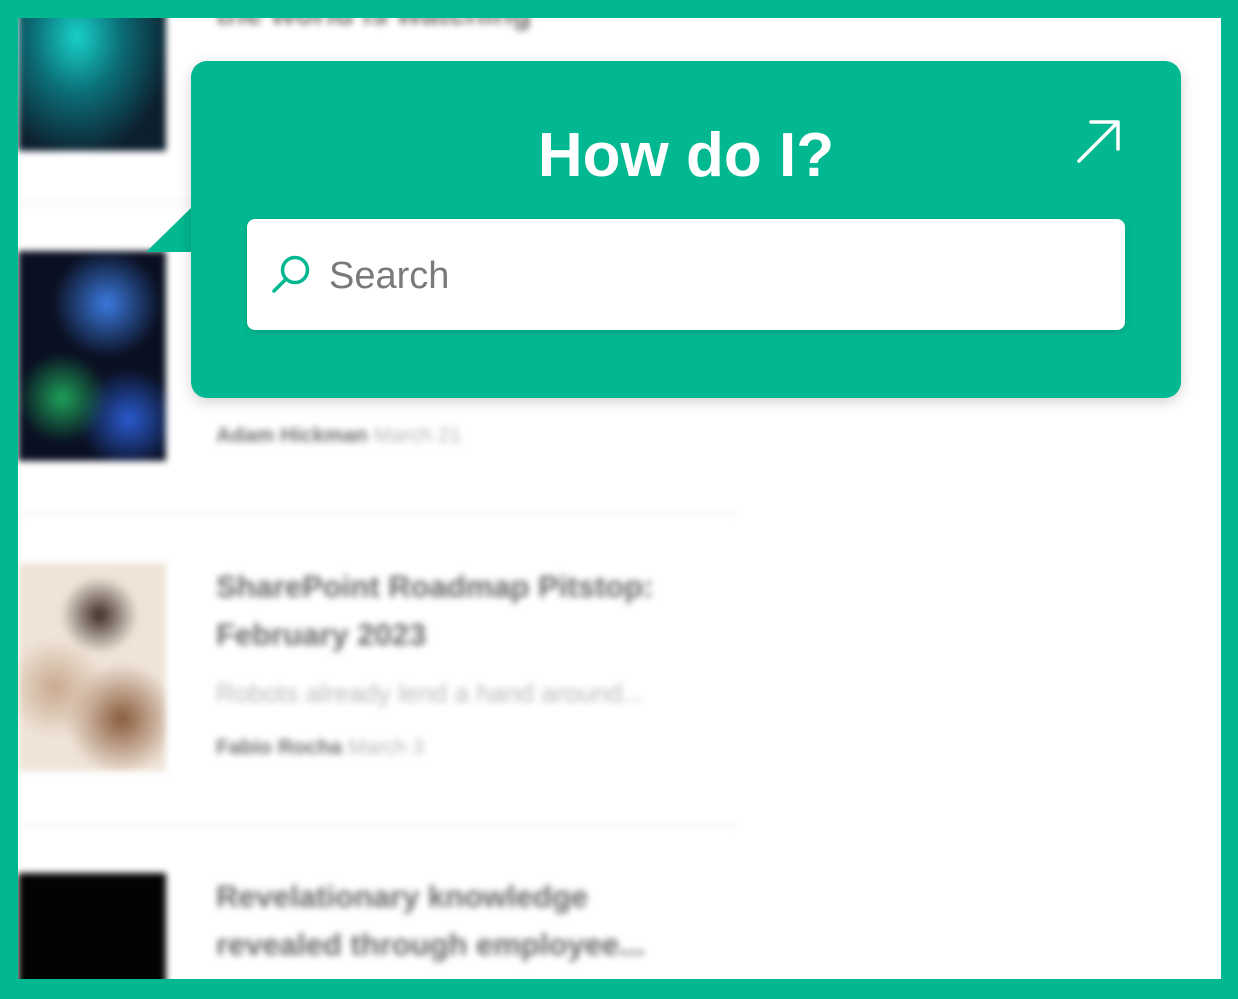 This screenshot has width=1238, height=999. I want to click on search-input, so click(714, 276).